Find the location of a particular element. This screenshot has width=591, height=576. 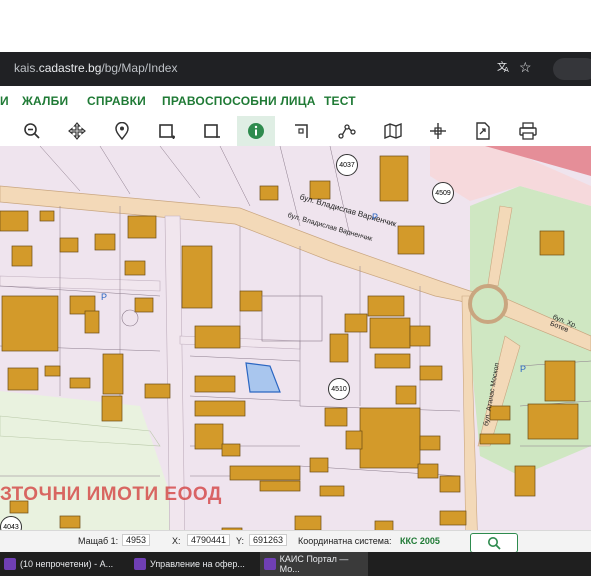

search-button is located at coordinates (494, 543).